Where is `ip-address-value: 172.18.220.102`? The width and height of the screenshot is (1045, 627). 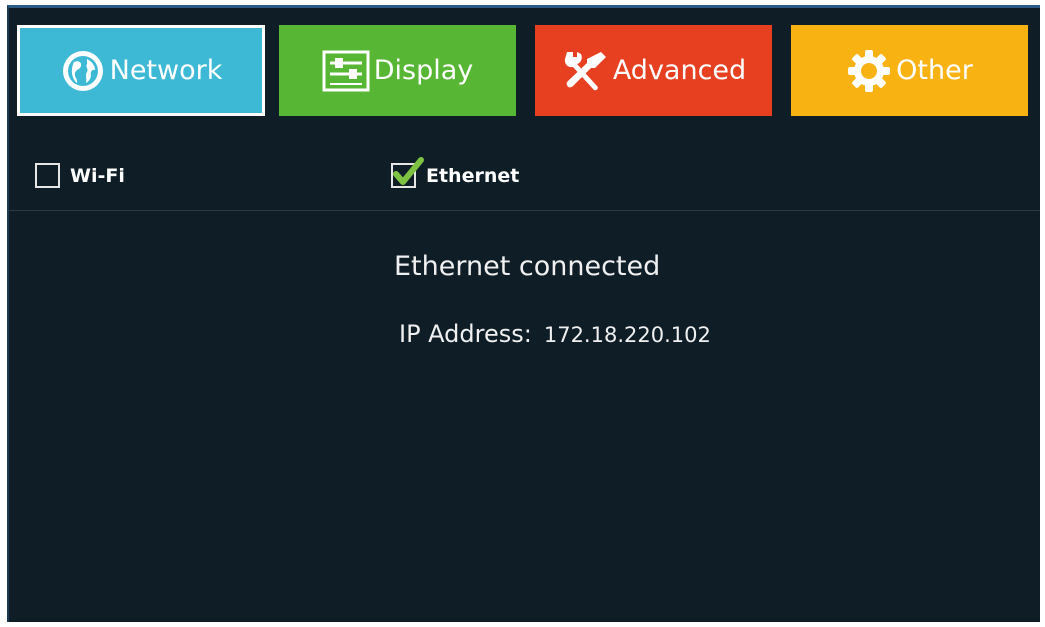
ip-address-value: 172.18.220.102 is located at coordinates (627, 335).